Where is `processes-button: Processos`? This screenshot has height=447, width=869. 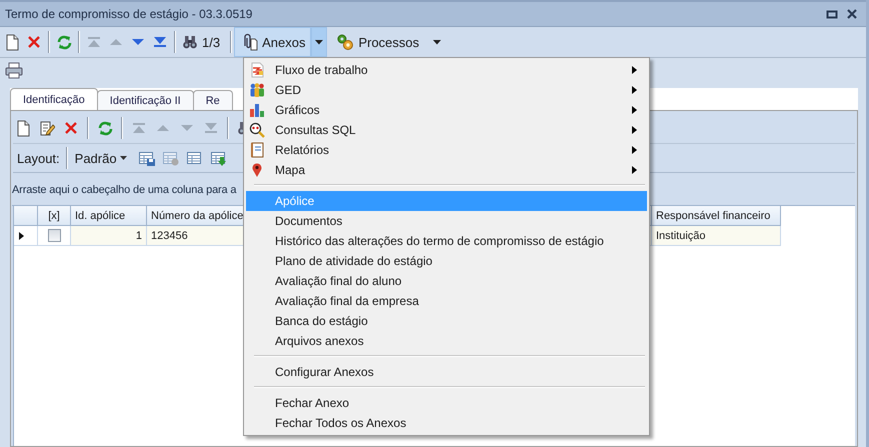 processes-button: Processos is located at coordinates (389, 42).